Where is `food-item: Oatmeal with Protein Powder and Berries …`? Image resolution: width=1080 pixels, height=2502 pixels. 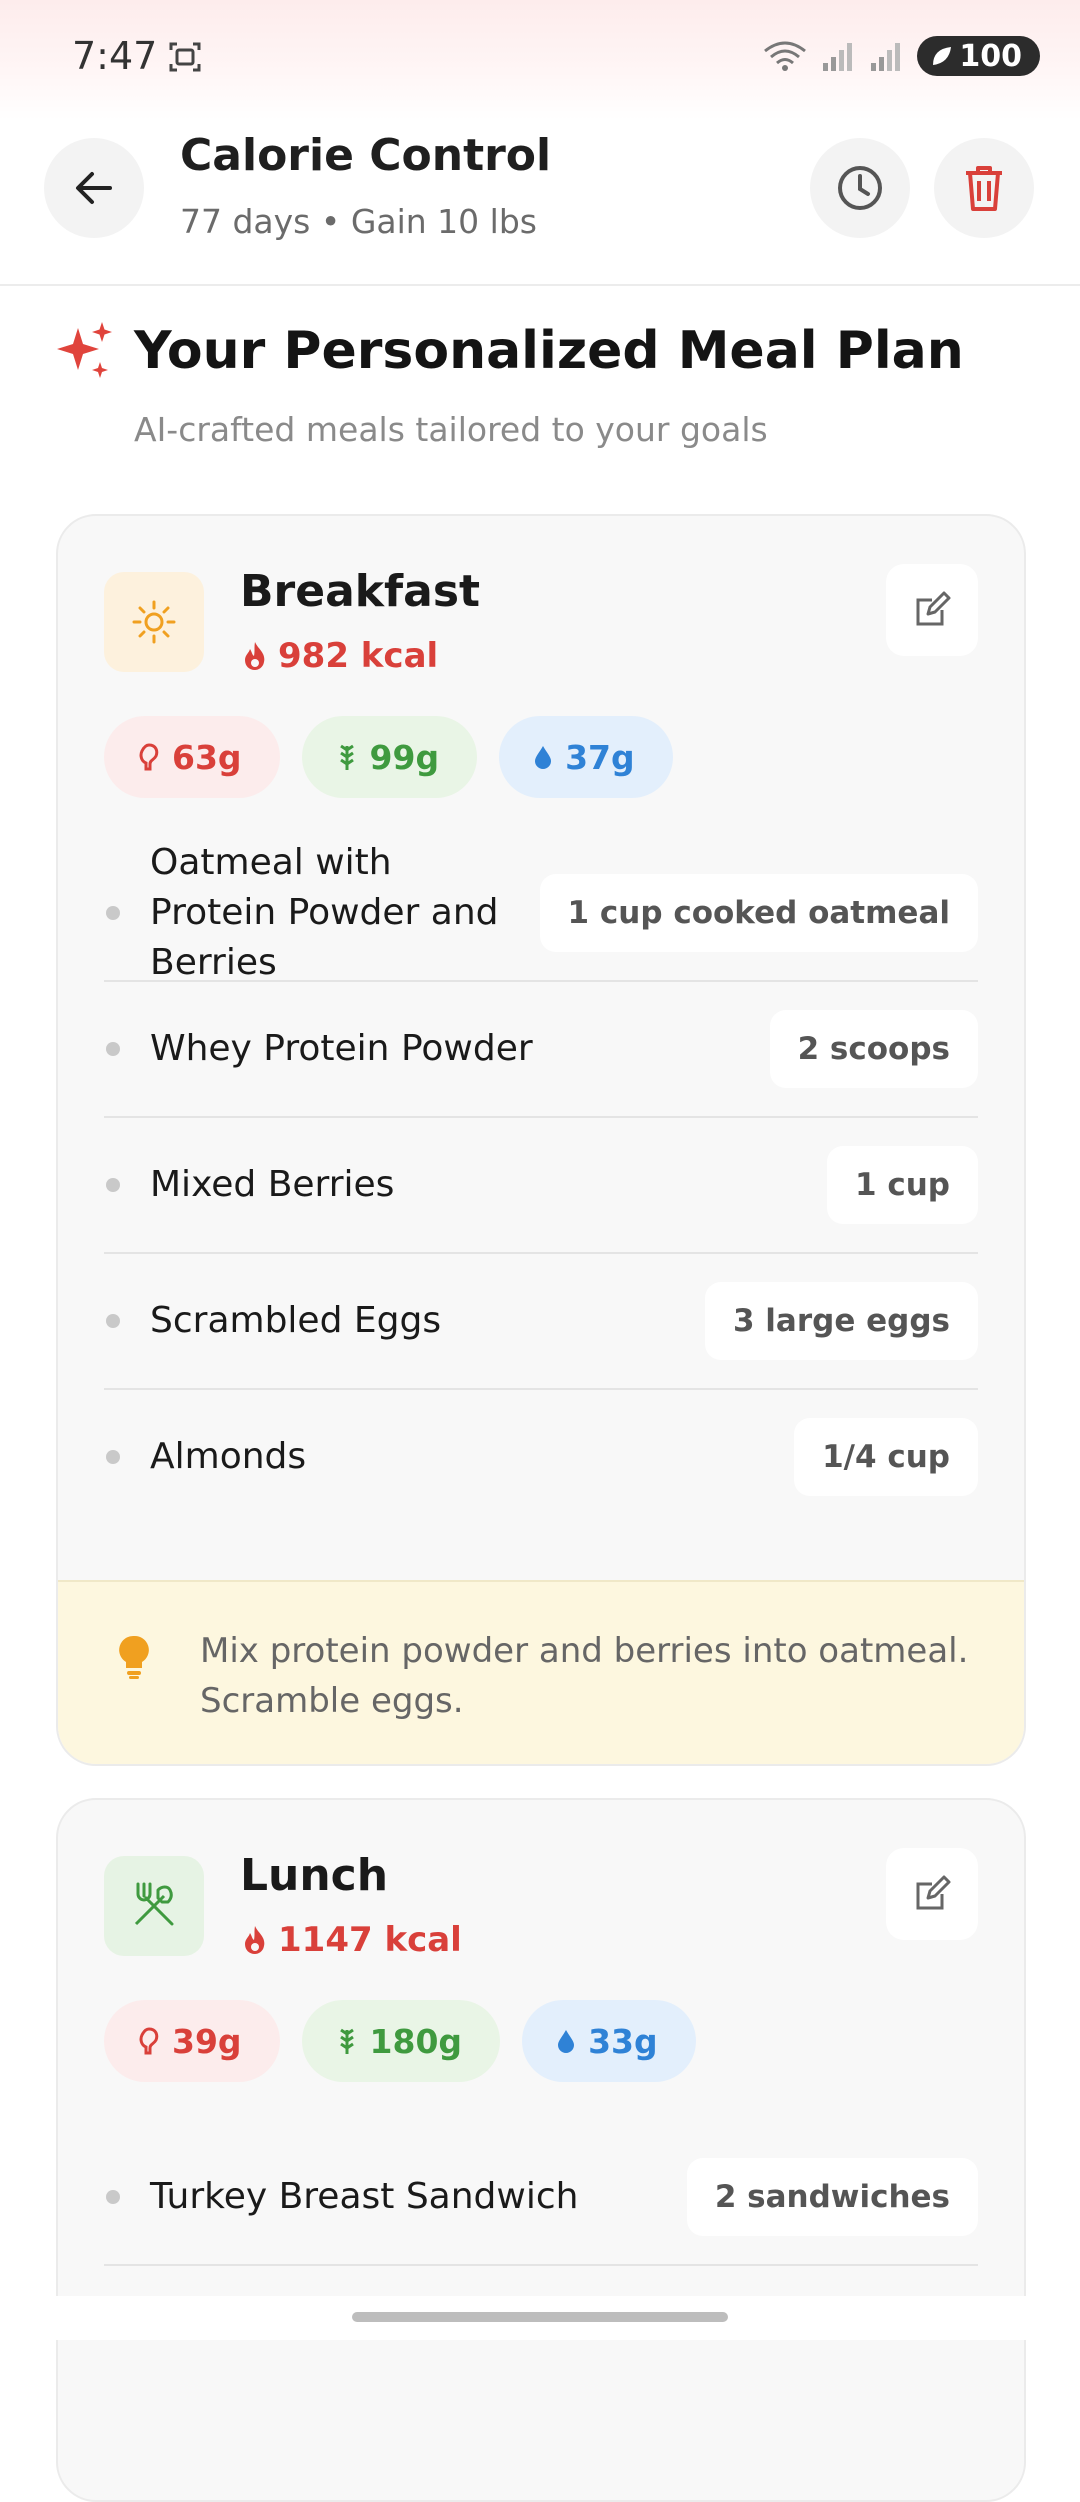
food-item: Oatmeal with Protein Powder and Berries … is located at coordinates (541, 912).